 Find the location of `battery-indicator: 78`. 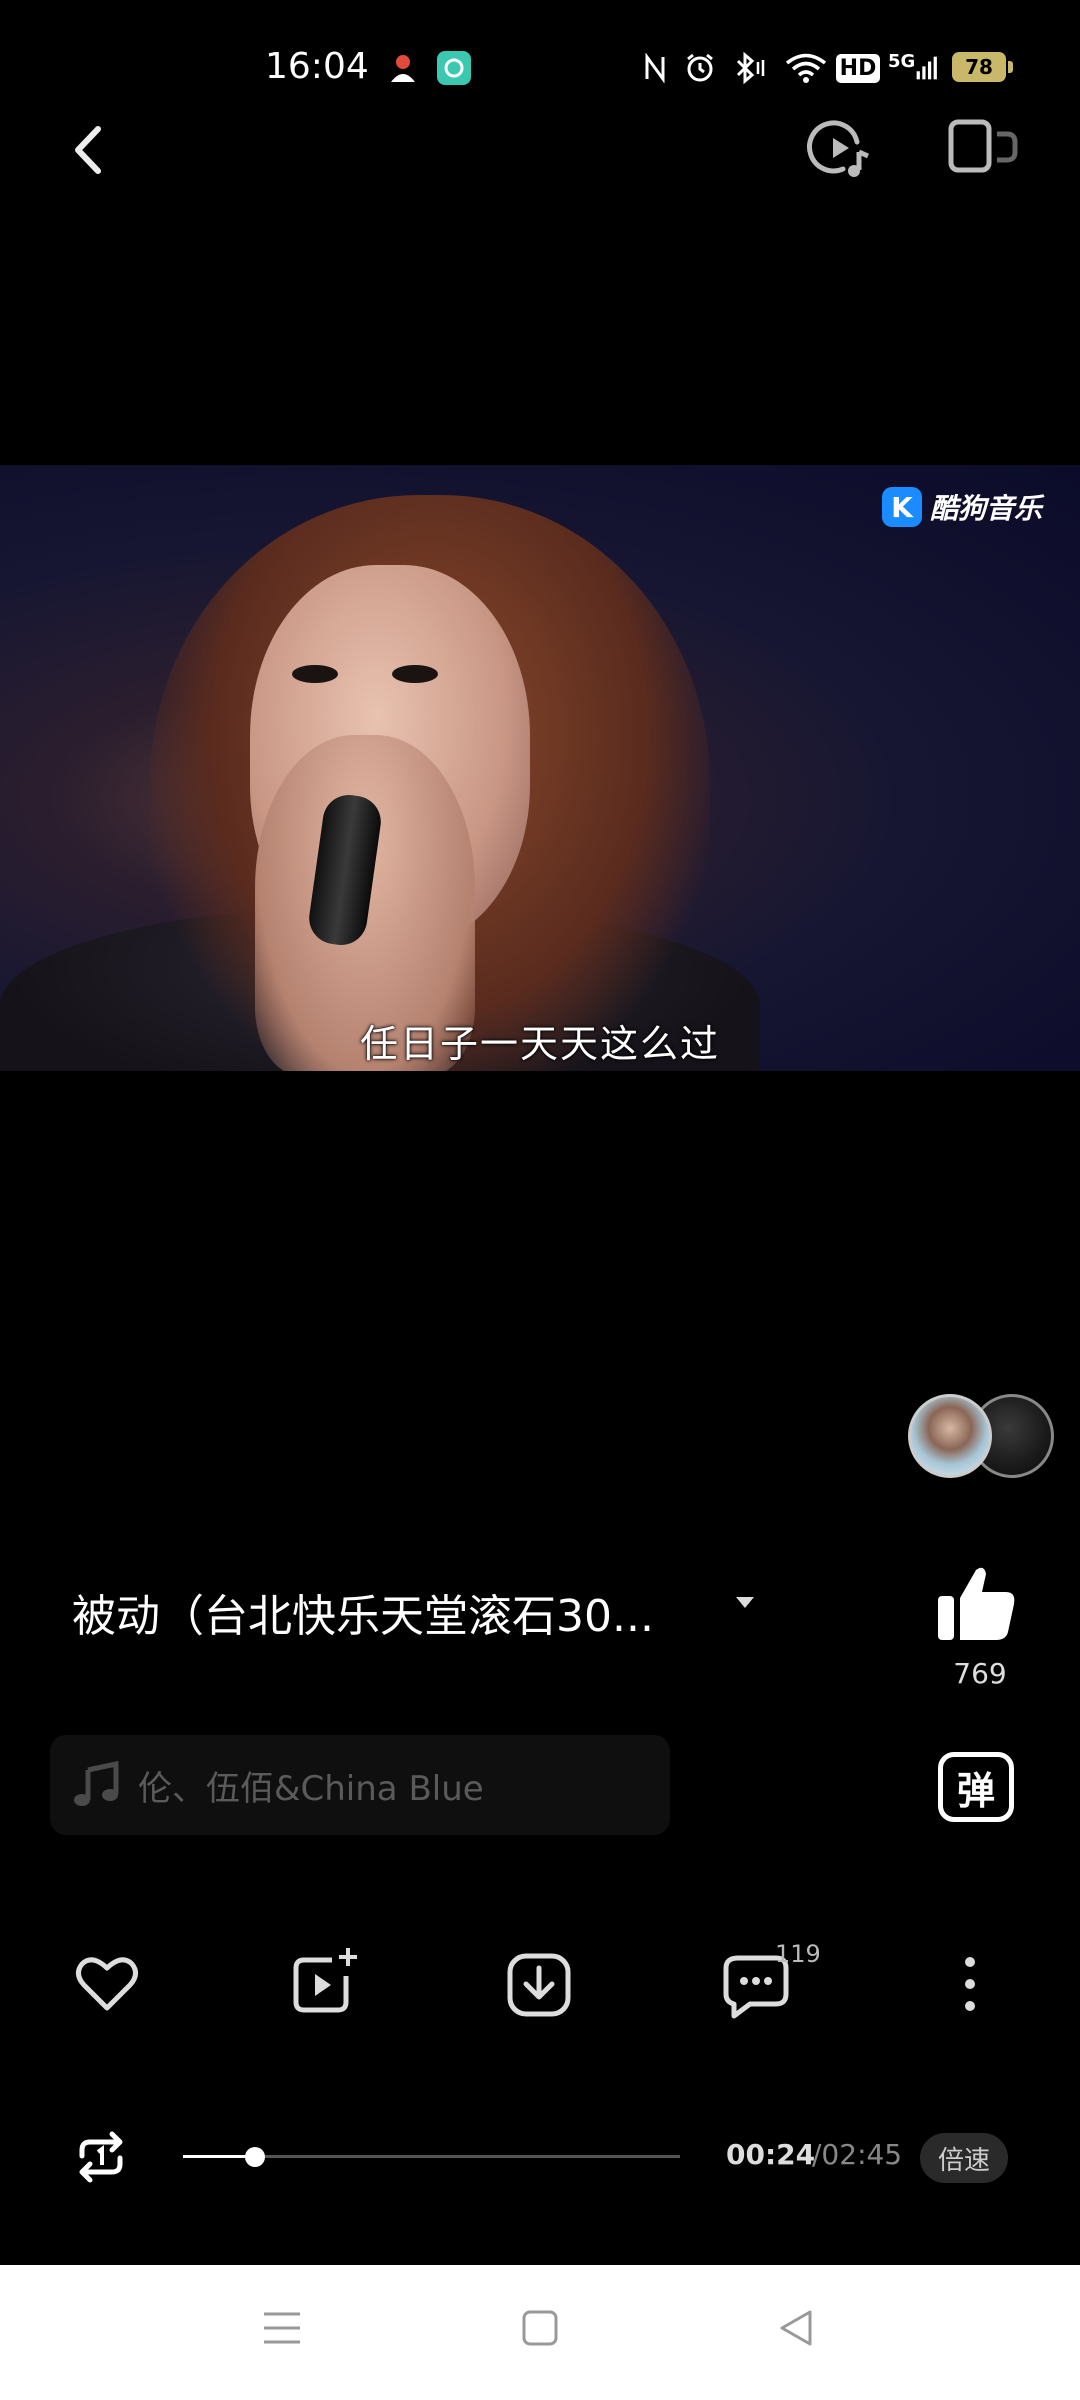

battery-indicator: 78 is located at coordinates (979, 67).